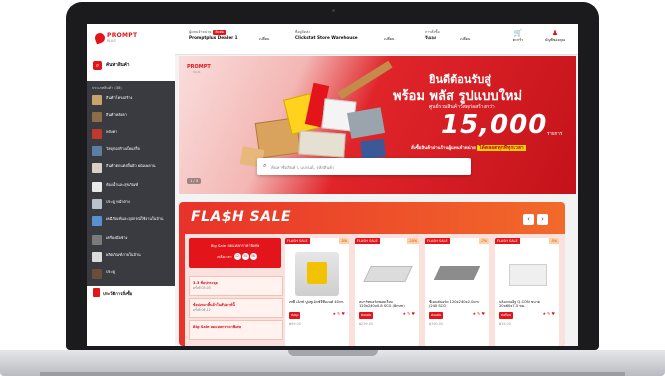 This screenshot has height=376, width=665. I want to click on banner-pager: 1 / 3, so click(194, 181).